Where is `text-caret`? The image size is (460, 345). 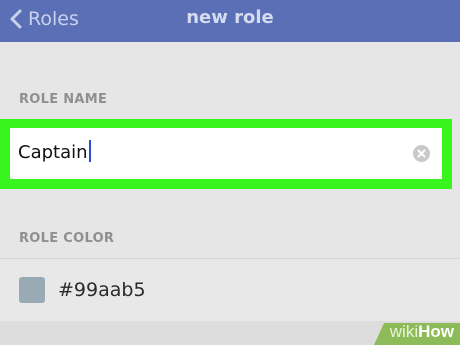
text-caret is located at coordinates (89, 151).